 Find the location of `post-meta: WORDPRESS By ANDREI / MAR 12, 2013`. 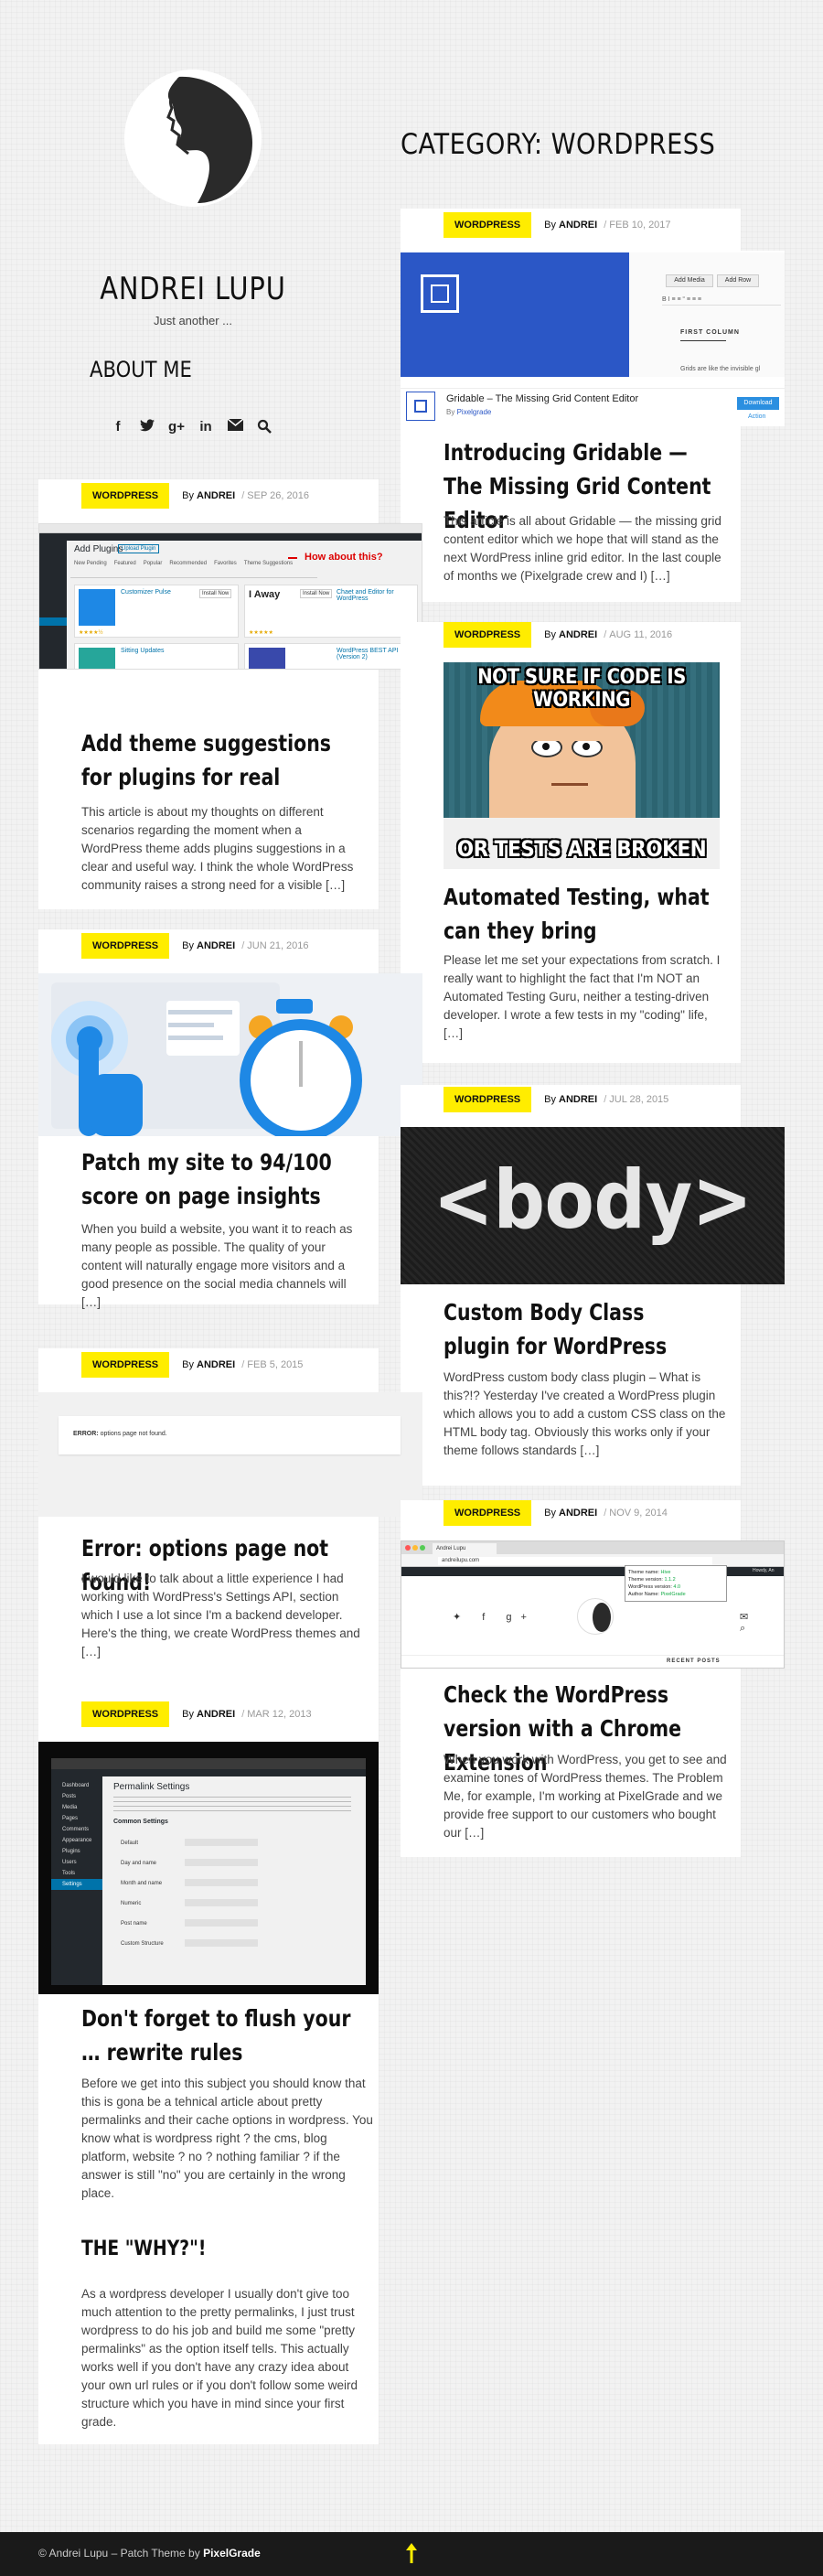

post-meta: WORDPRESS By ANDREI / MAR 12, 2013 is located at coordinates (196, 1714).